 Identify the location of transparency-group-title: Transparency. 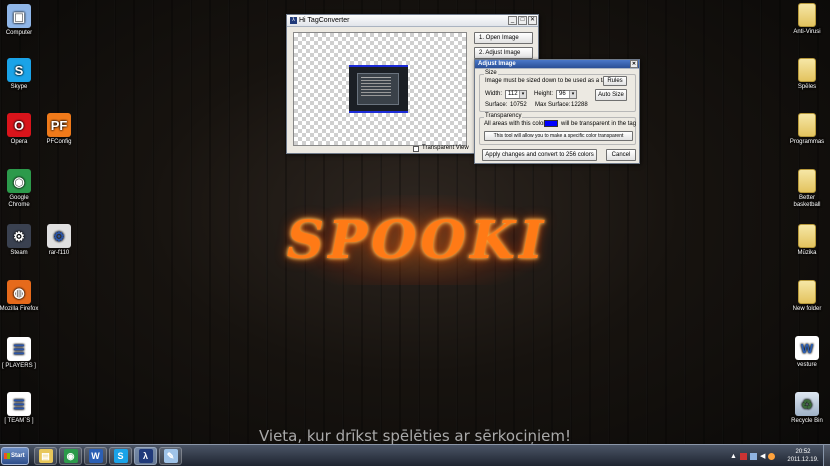
(503, 116).